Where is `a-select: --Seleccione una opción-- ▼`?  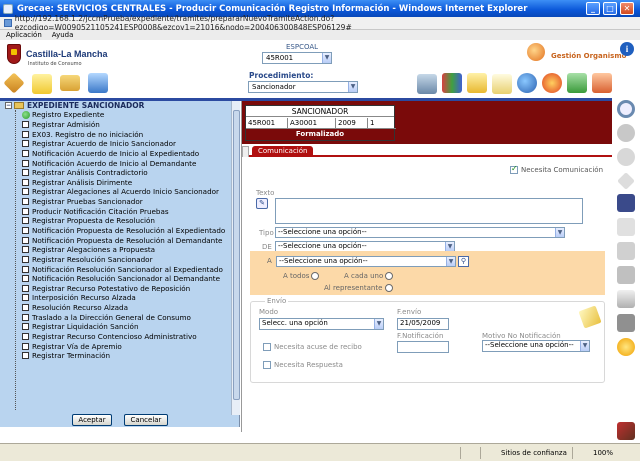 a-select: --Seleccione una opción-- ▼ is located at coordinates (366, 261).